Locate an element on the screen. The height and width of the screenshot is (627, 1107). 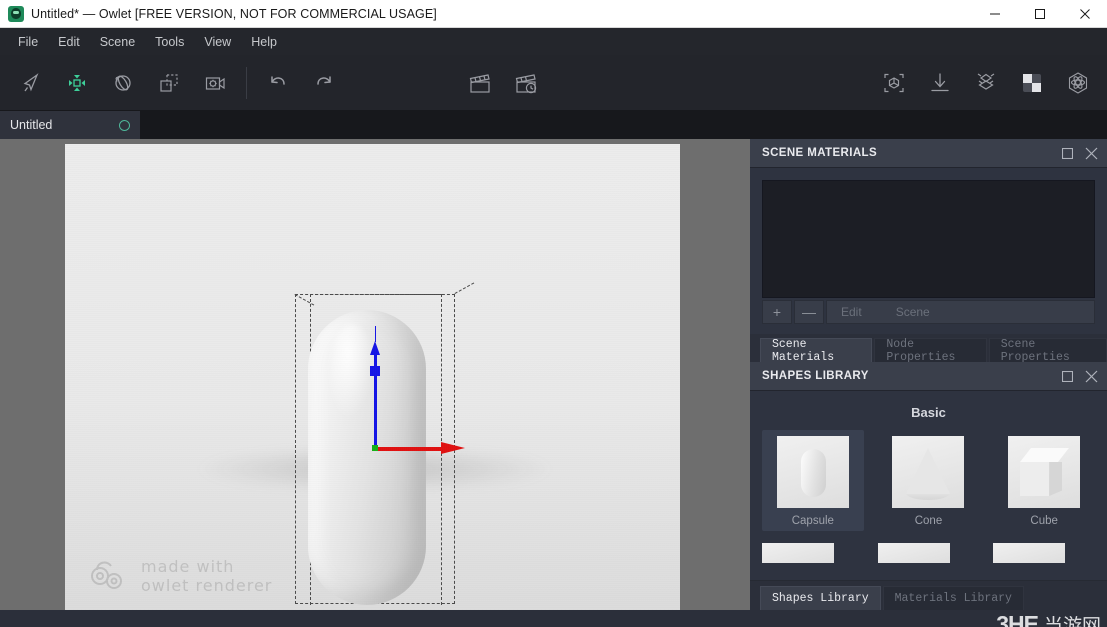
tab-scene-materials: Scene Materials is located at coordinates (816, 351).